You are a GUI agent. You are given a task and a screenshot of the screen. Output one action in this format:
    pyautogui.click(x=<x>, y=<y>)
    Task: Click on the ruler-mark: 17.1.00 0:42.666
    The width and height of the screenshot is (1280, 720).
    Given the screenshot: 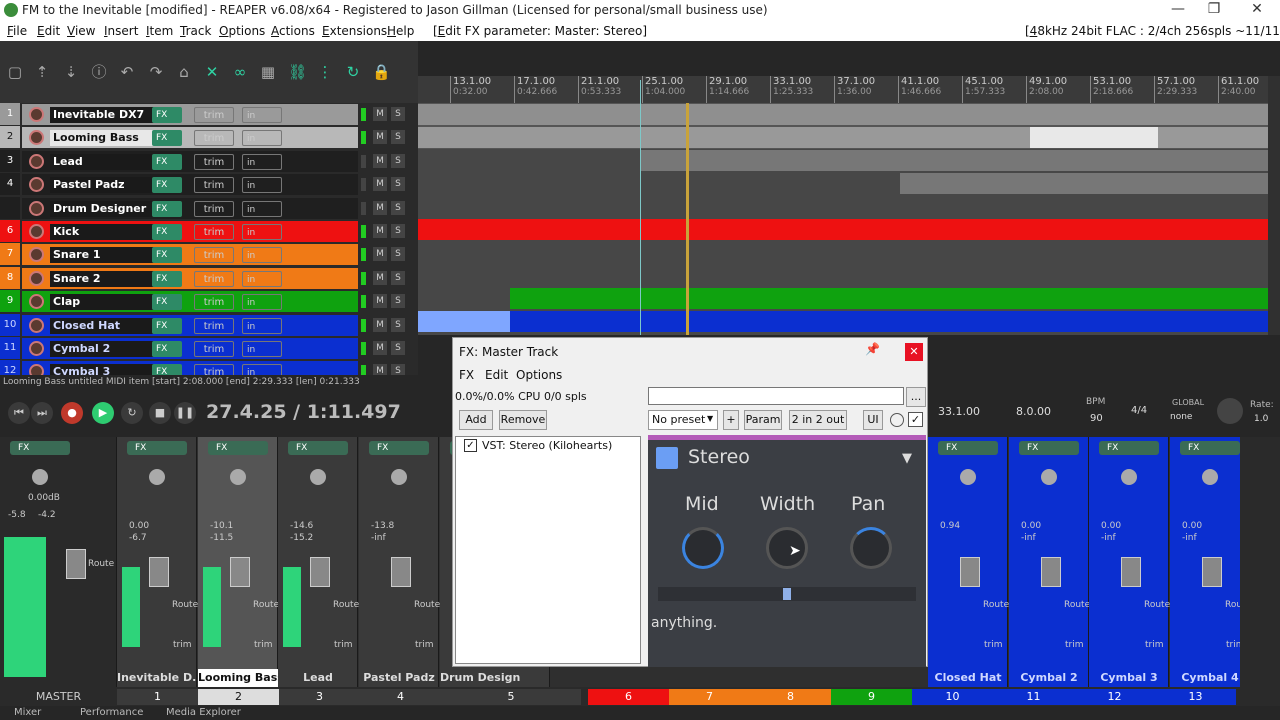 What is the action you would take?
    pyautogui.click(x=535, y=89)
    